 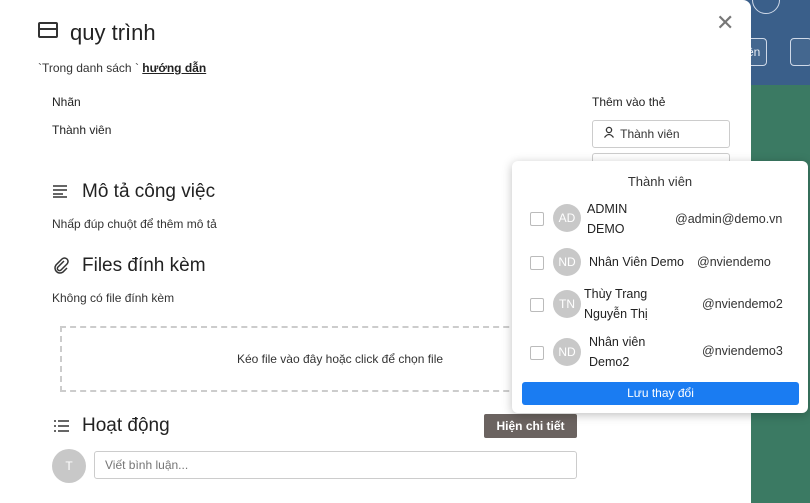 I want to click on comment-input, so click(x=335, y=465).